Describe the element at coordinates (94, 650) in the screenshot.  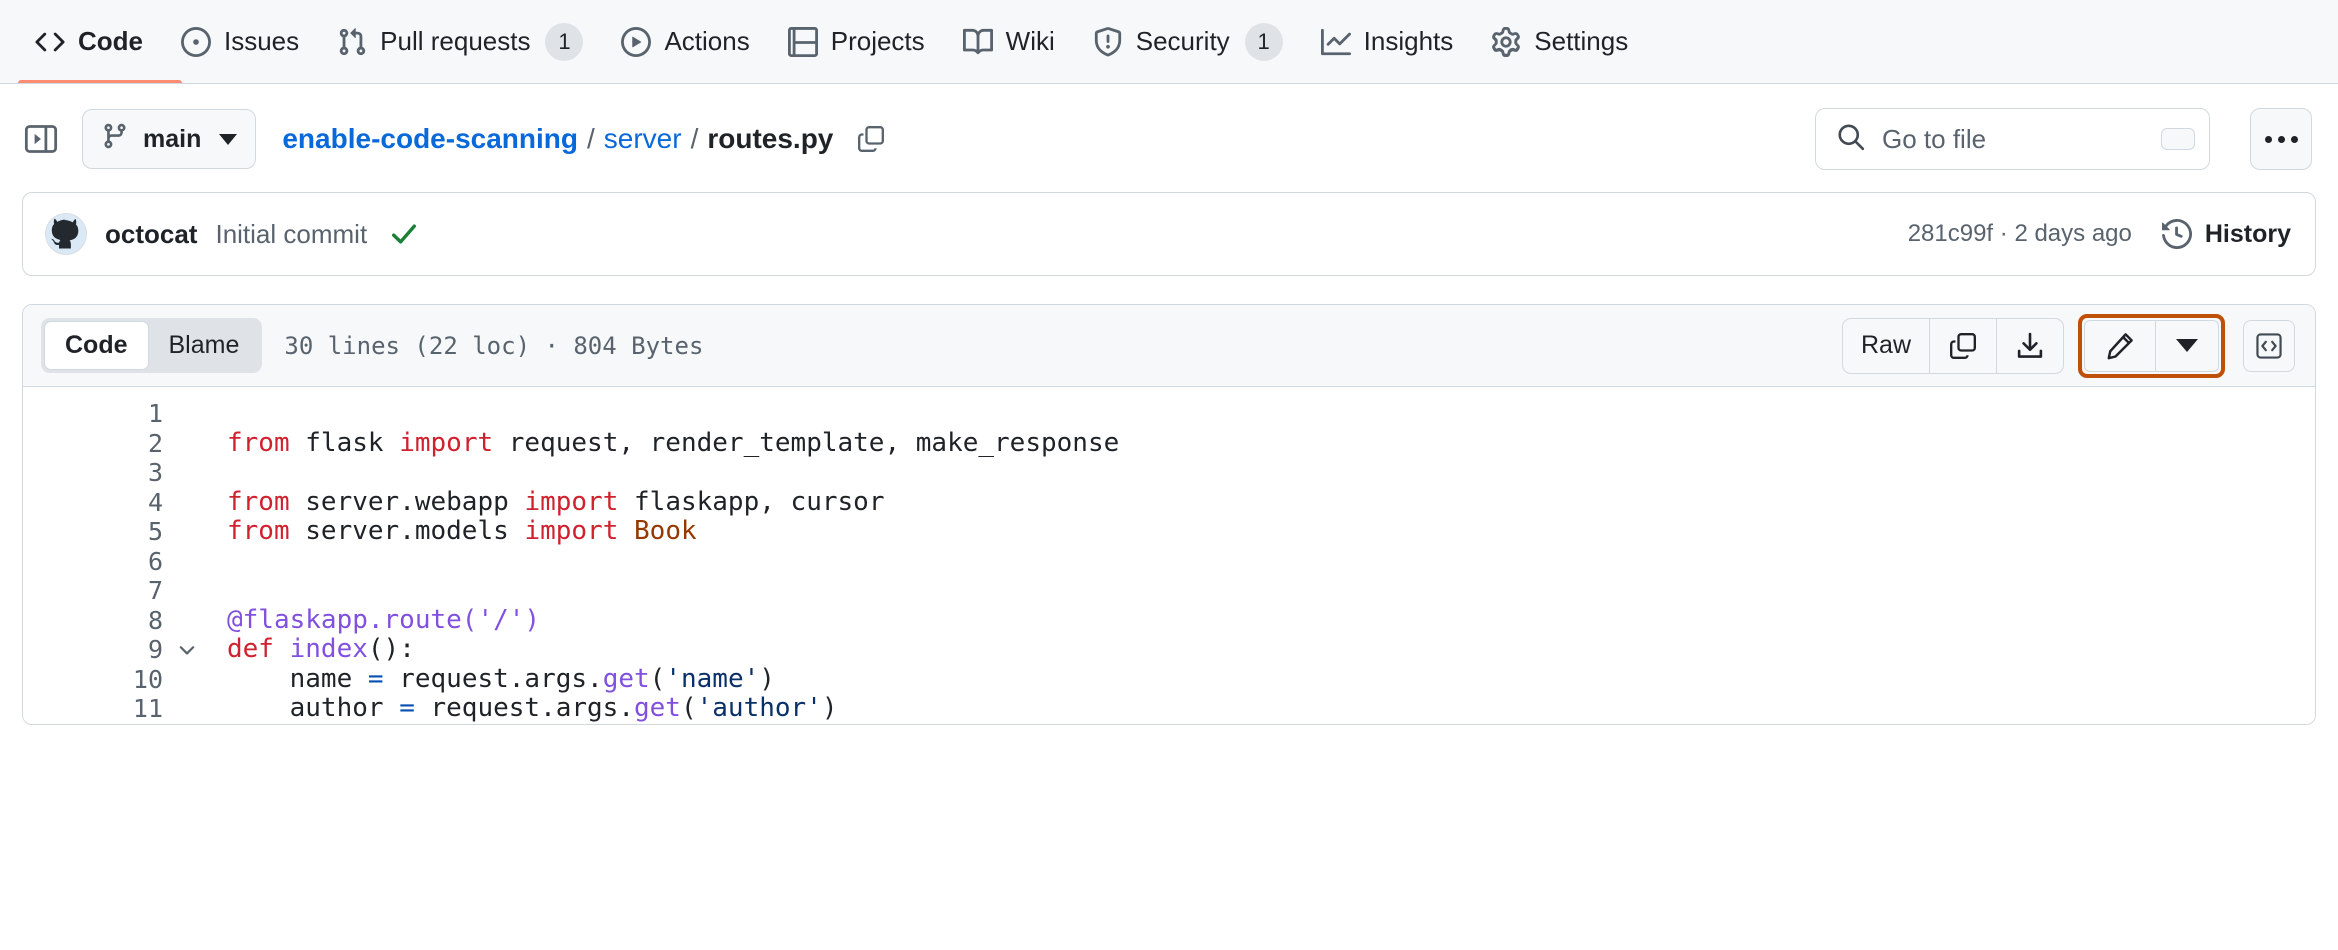
I see `line-number: 9` at that location.